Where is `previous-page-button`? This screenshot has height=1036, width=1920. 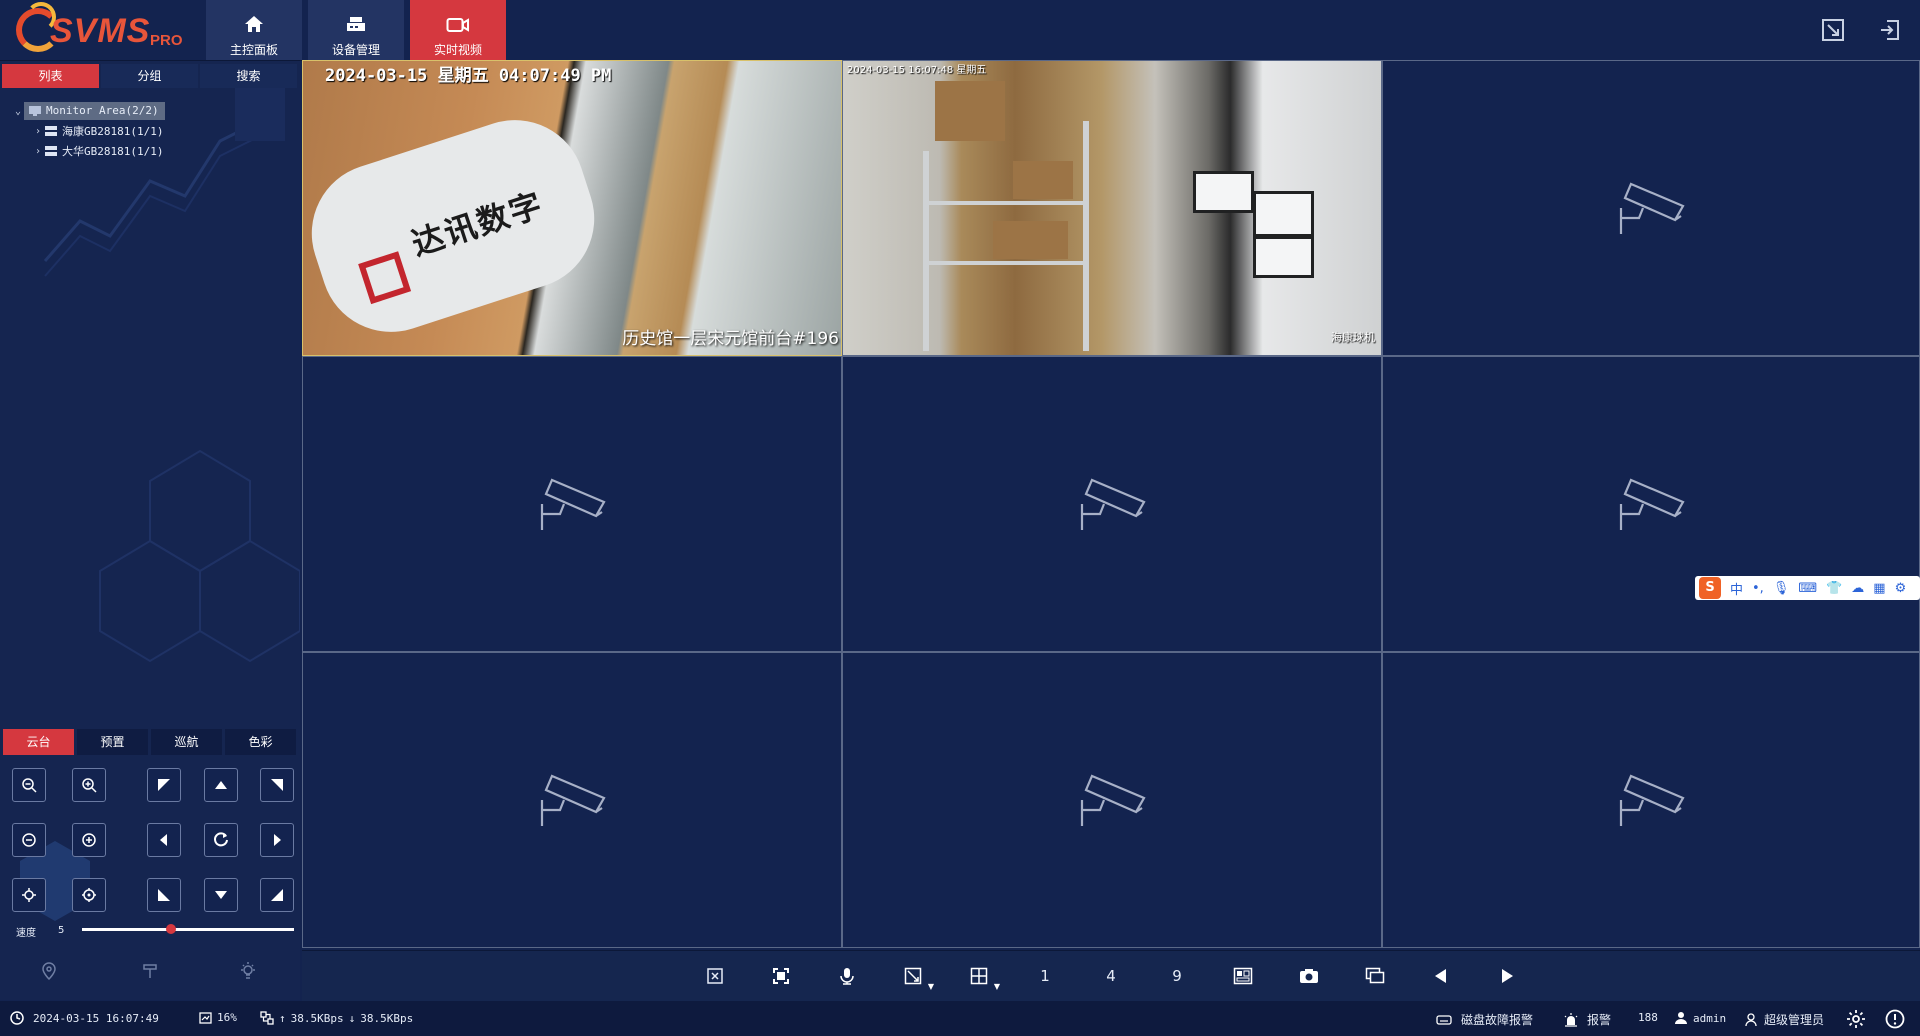 previous-page-button is located at coordinates (1441, 976).